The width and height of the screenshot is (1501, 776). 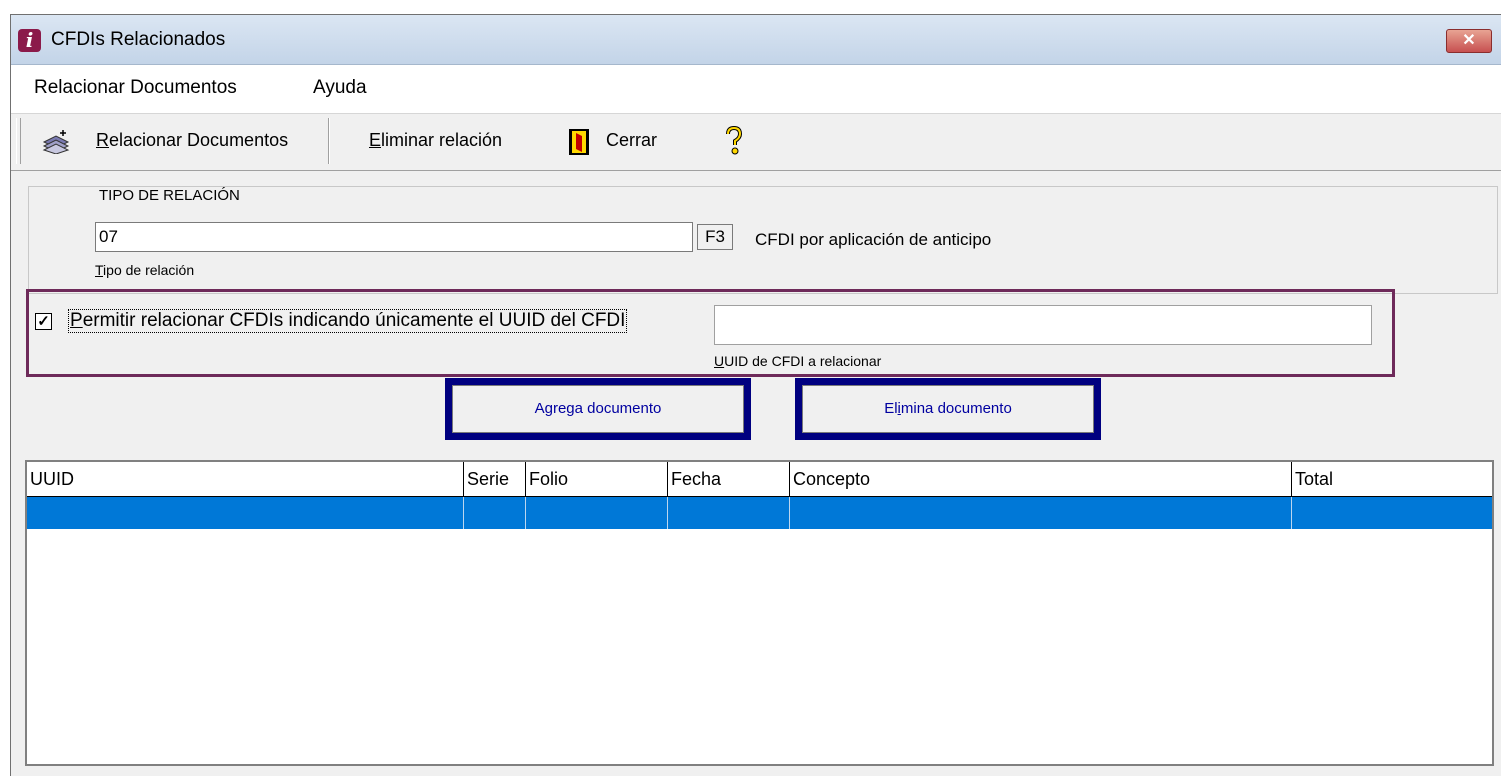 I want to click on table-row, so click(x=759, y=513).